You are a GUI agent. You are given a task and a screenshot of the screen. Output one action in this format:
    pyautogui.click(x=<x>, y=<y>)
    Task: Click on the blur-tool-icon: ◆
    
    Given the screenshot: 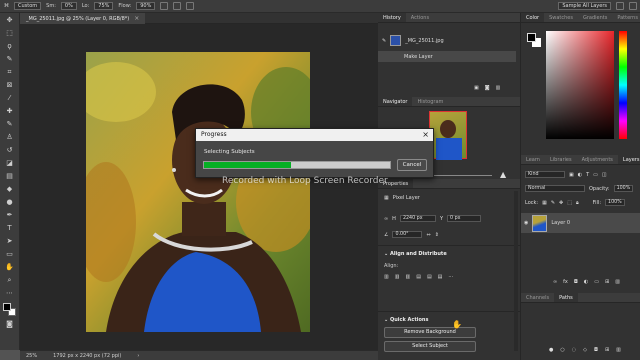 What is the action you would take?
    pyautogui.click(x=10, y=189)
    